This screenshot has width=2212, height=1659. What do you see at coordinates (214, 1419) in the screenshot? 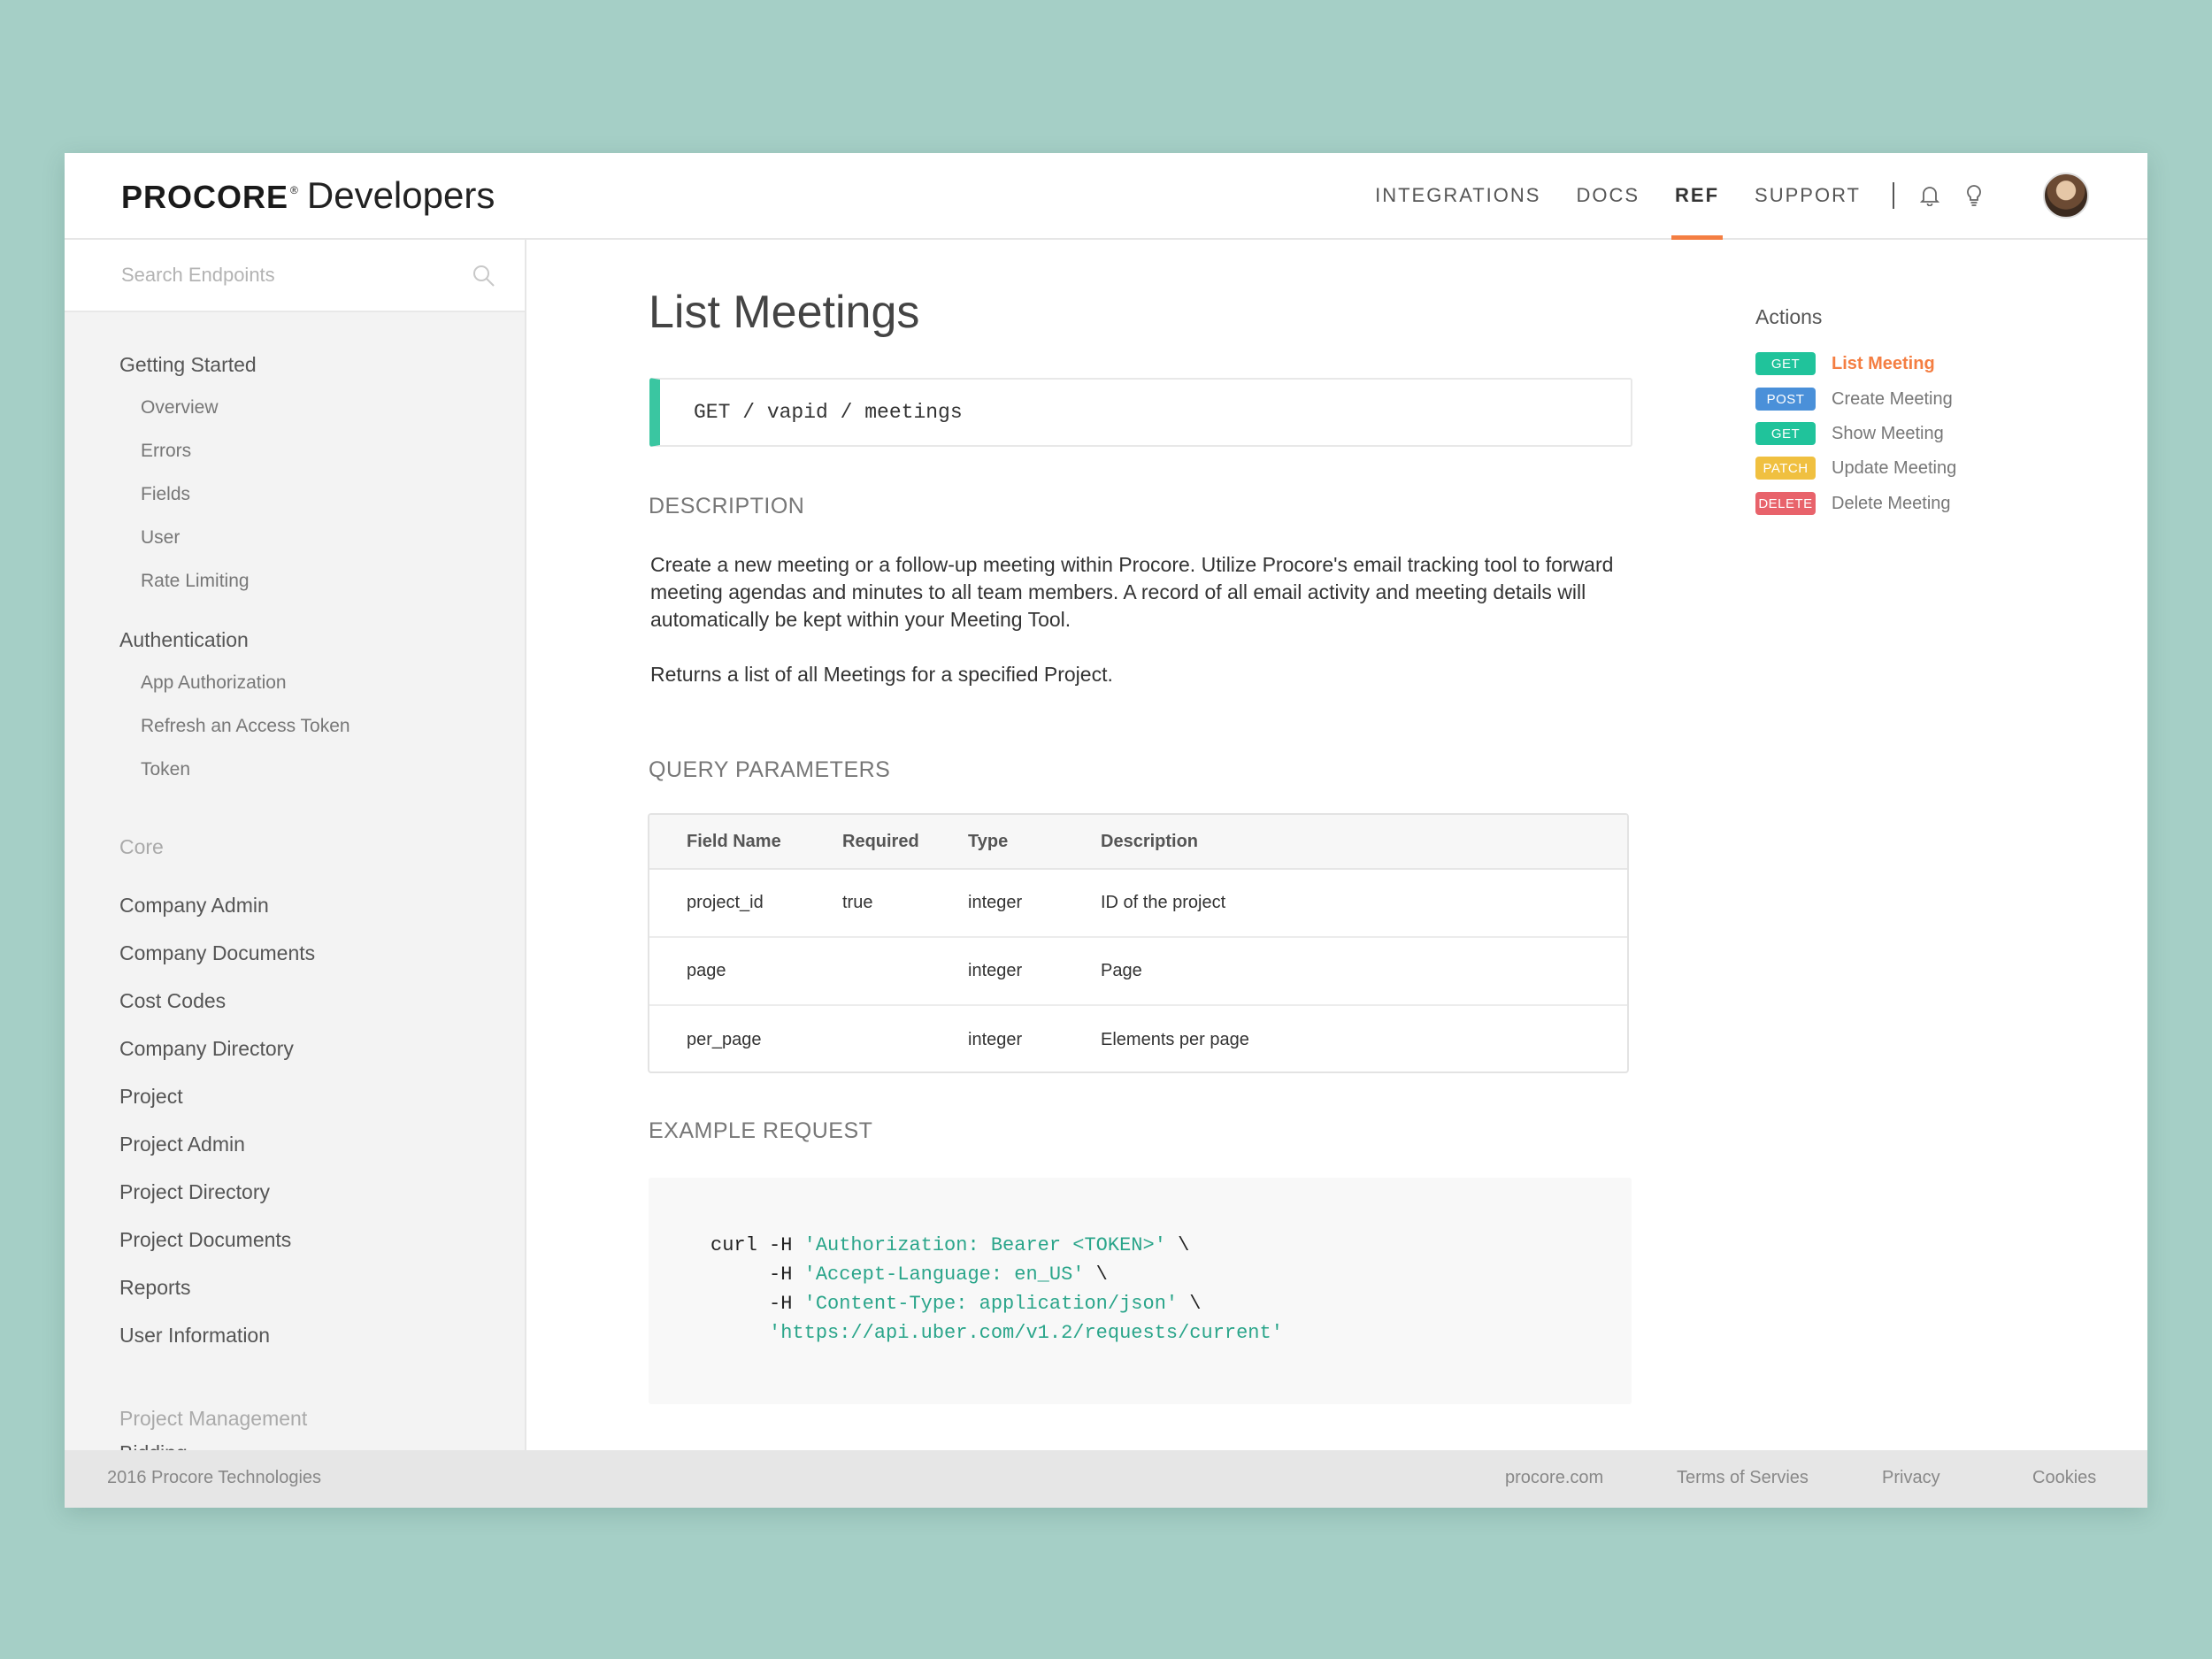
I see `sidebar-category-project-management: Project Management` at bounding box center [214, 1419].